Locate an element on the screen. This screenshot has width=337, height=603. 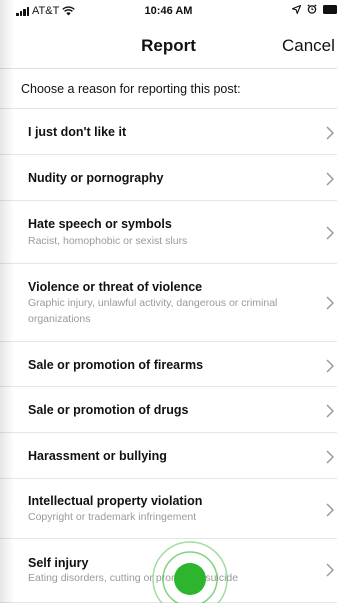
reason-title: Sale or promotion of drugs is located at coordinates (108, 410).